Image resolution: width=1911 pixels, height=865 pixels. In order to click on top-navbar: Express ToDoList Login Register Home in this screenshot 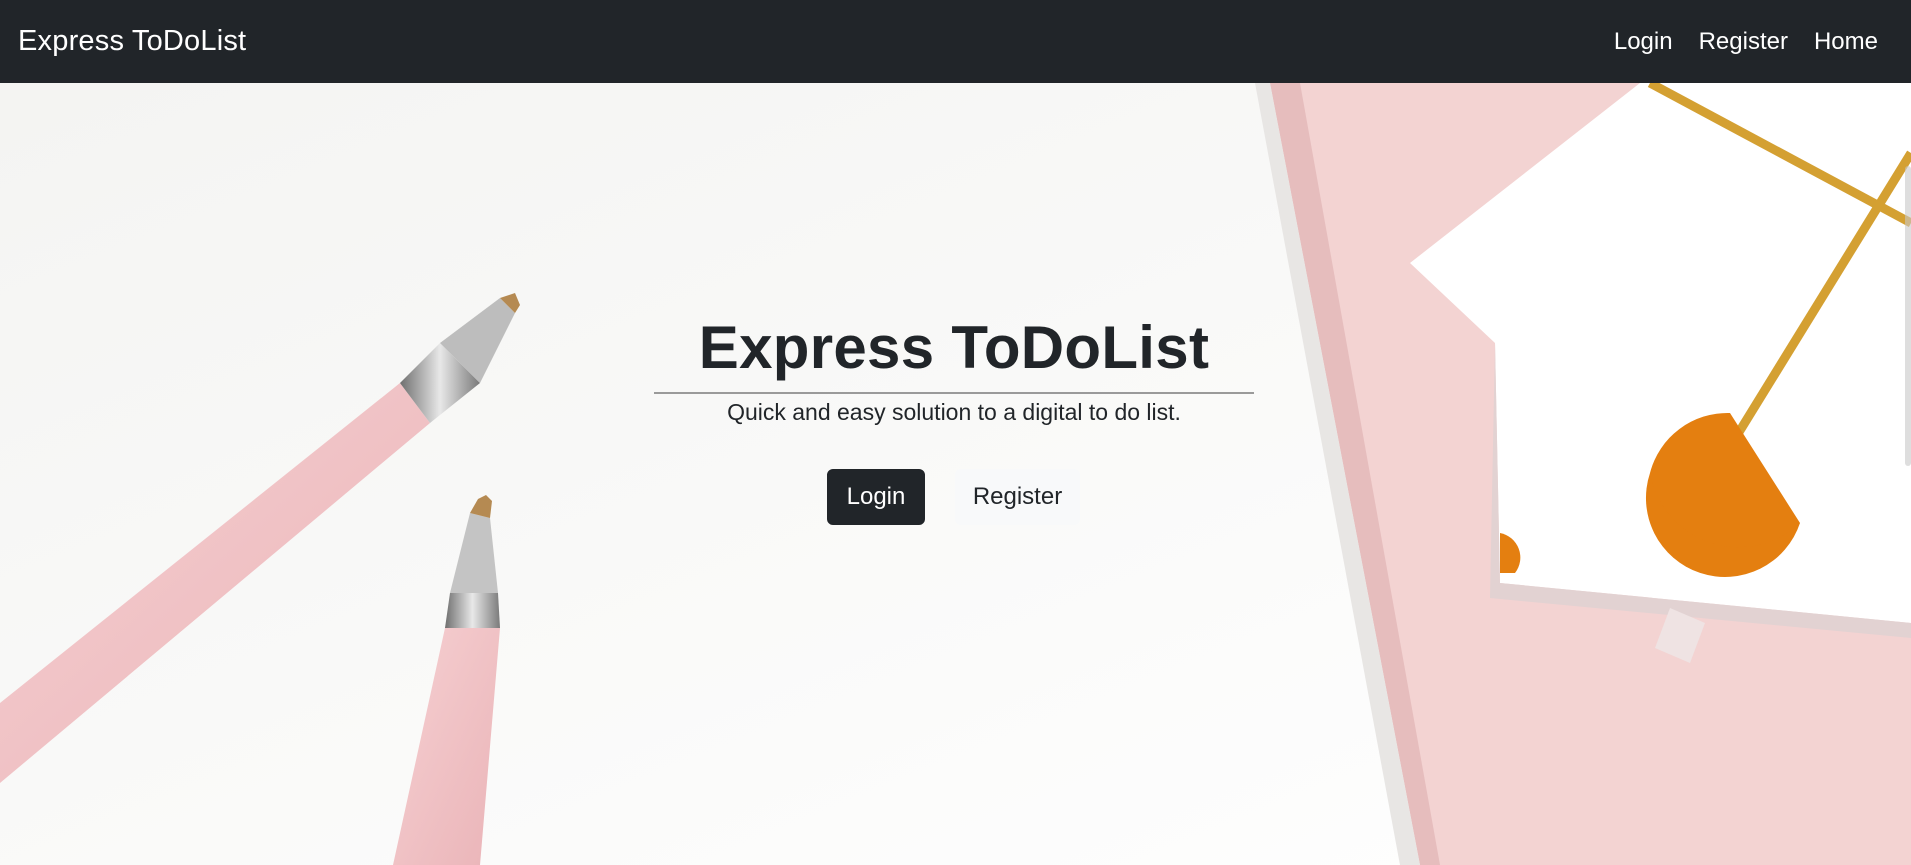, I will do `click(955, 41)`.